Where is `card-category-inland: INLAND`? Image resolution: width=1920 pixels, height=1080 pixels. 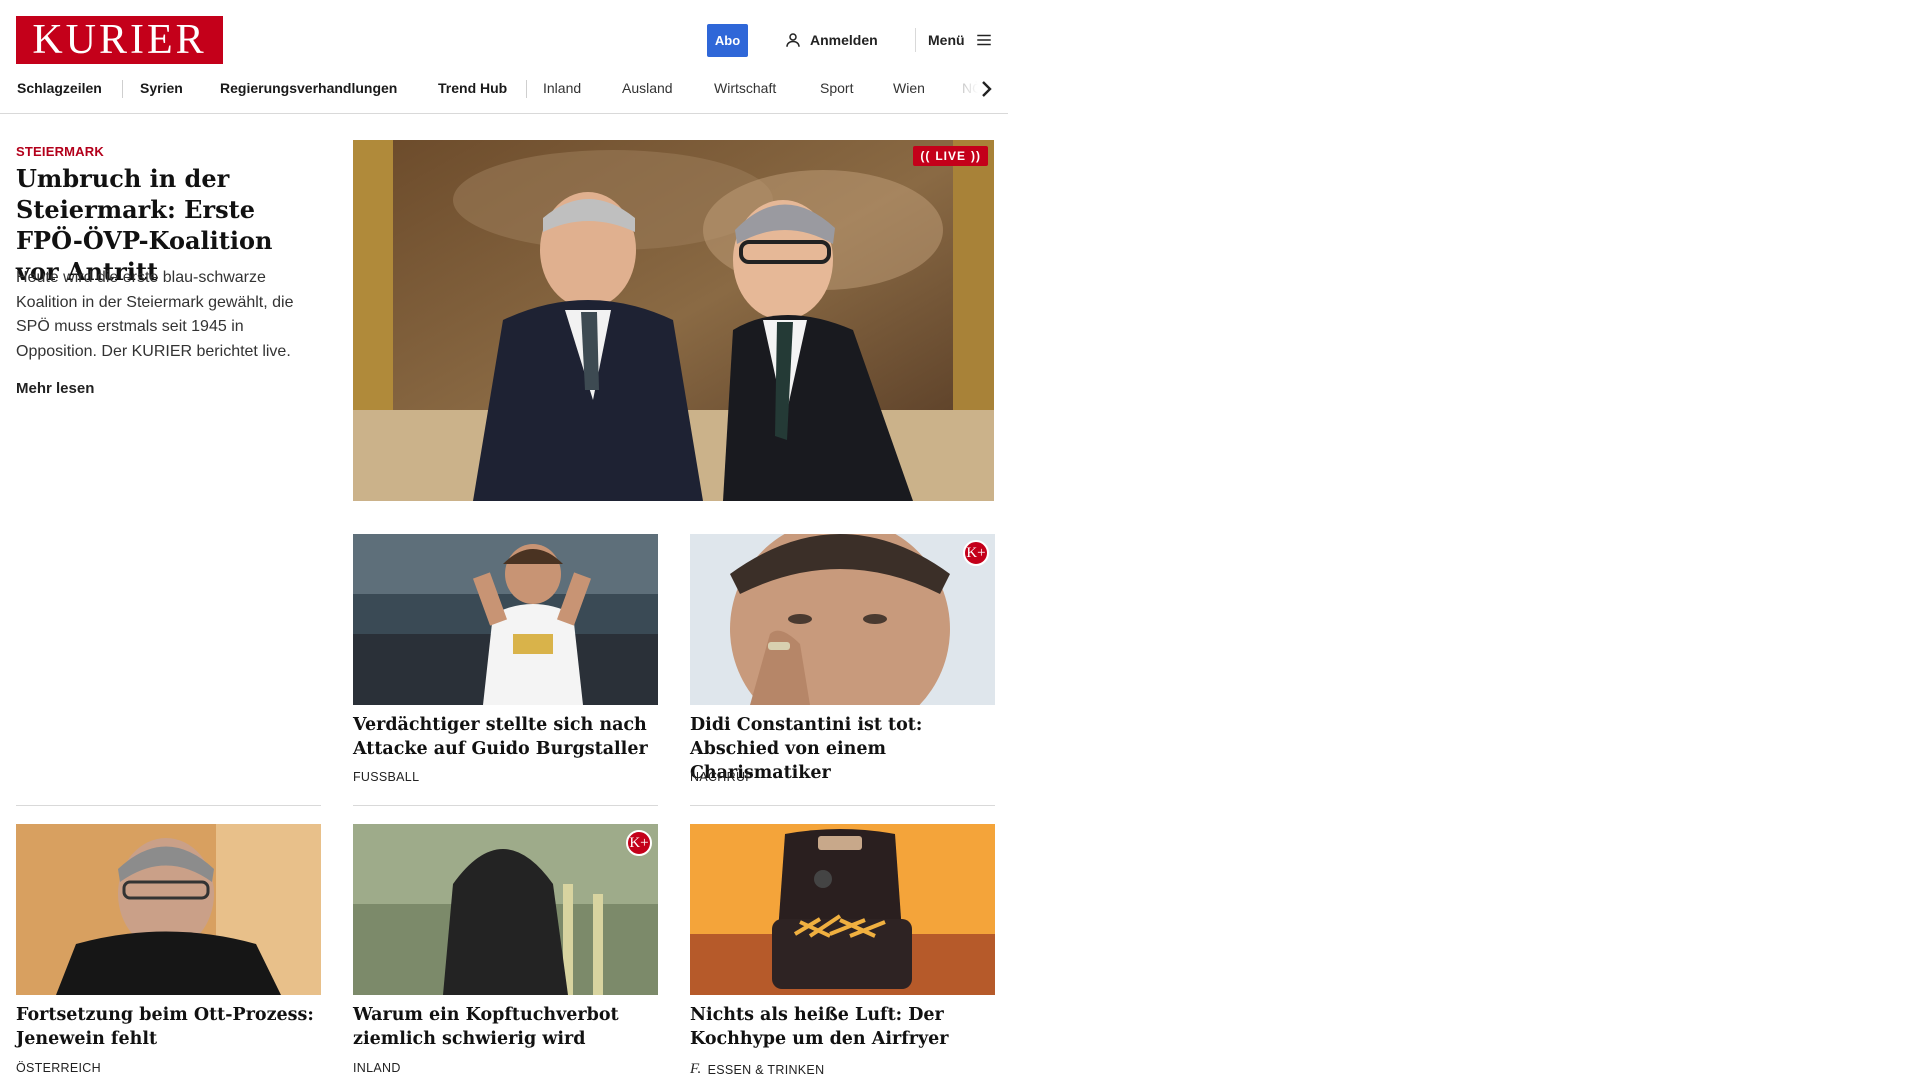 card-category-inland: INLAND is located at coordinates (377, 1068).